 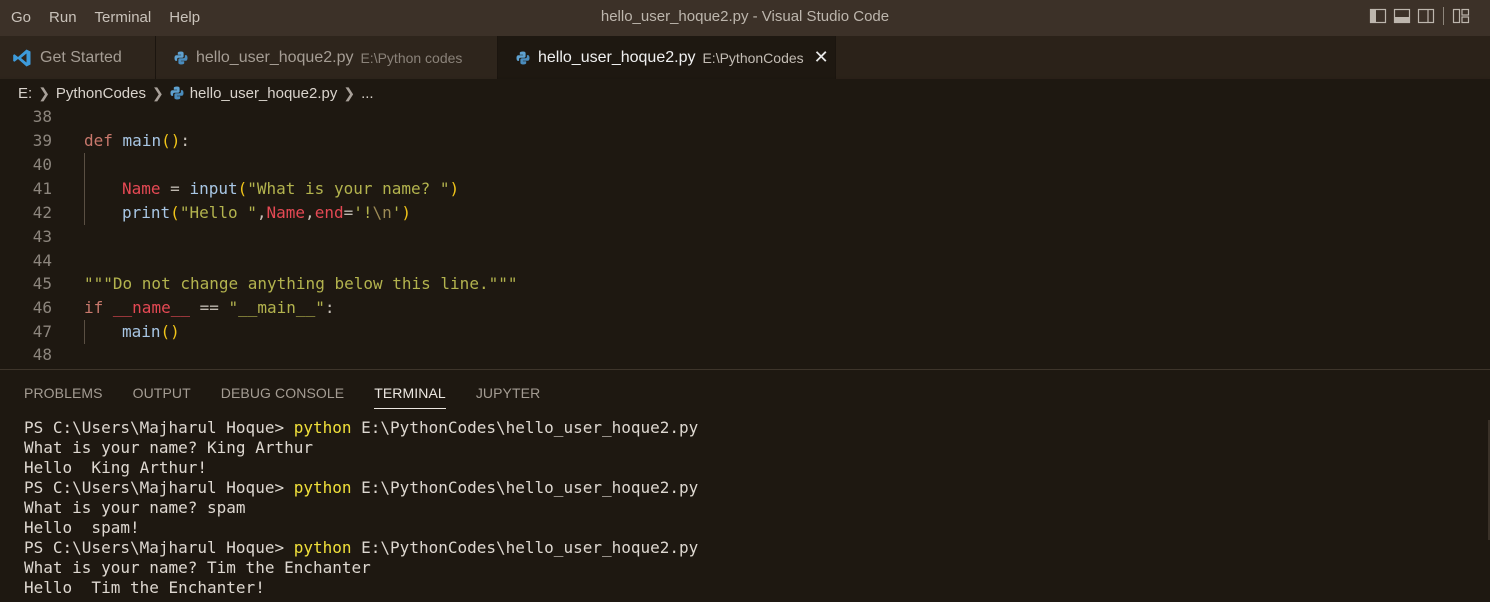 What do you see at coordinates (42, 307) in the screenshot?
I see `line-number: 46` at bounding box center [42, 307].